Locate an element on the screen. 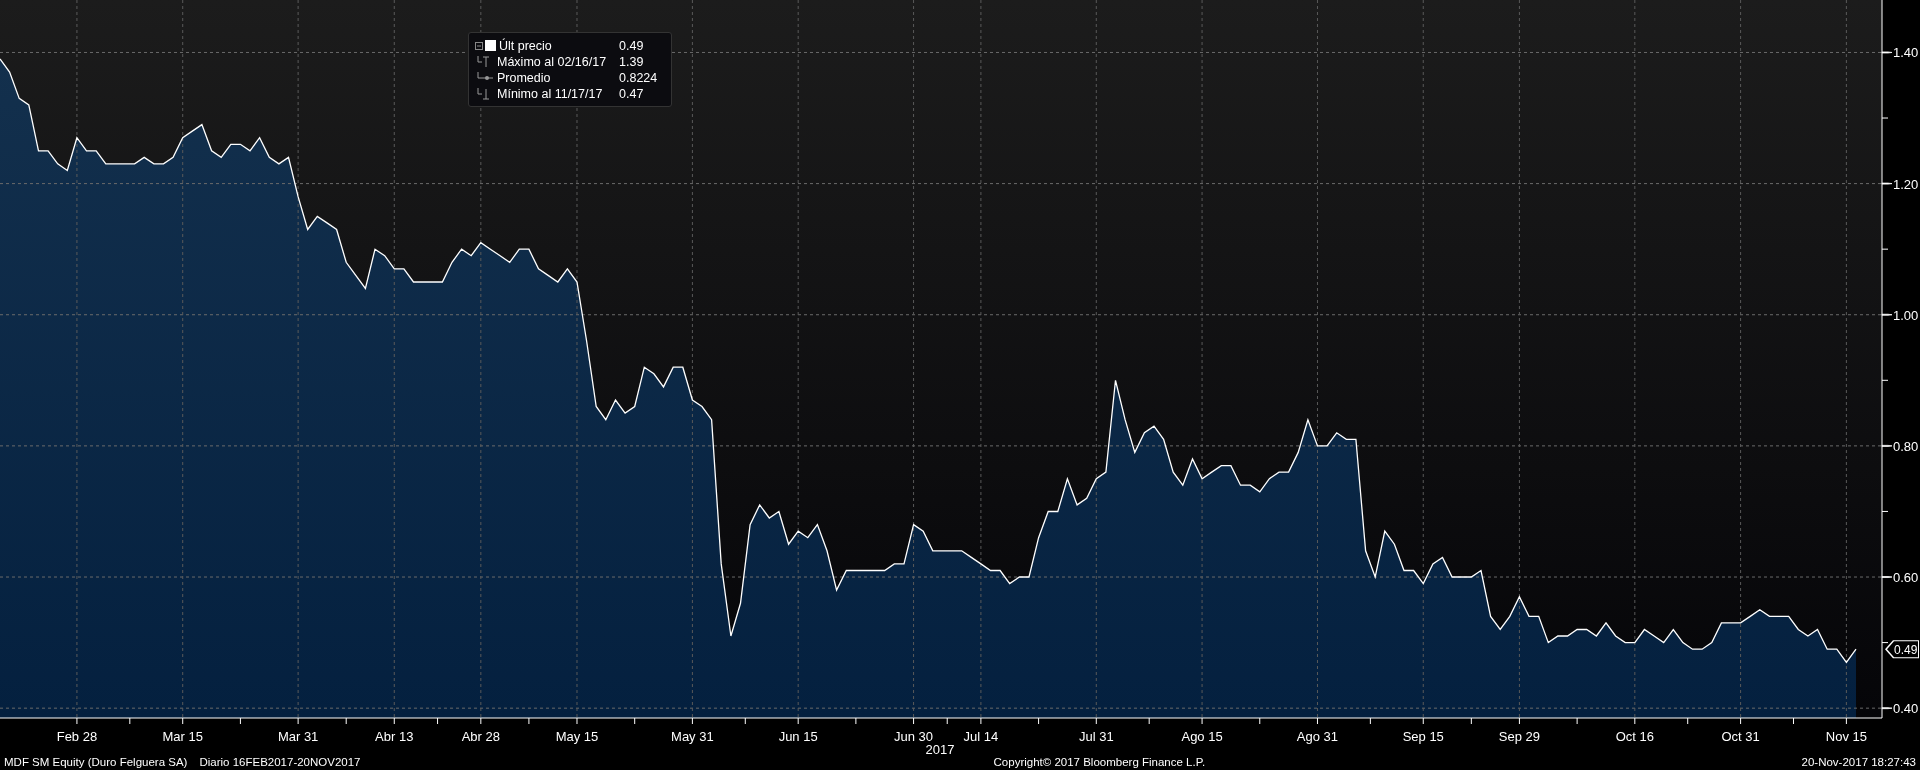 This screenshot has height=770, width=1920. x-tick-label: Feb 28 is located at coordinates (77, 736).